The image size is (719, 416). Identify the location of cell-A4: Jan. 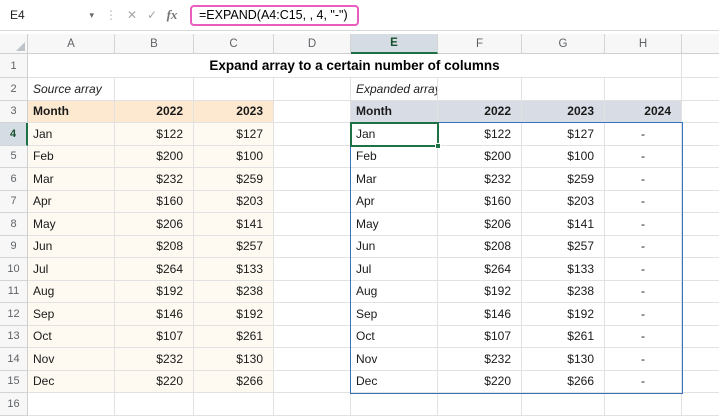
(71, 134).